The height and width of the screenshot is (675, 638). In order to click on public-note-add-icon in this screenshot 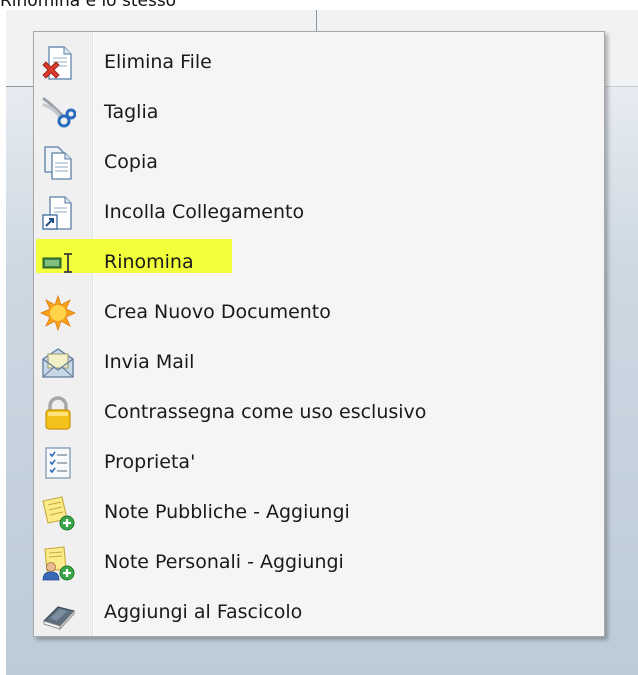, I will do `click(58, 513)`.